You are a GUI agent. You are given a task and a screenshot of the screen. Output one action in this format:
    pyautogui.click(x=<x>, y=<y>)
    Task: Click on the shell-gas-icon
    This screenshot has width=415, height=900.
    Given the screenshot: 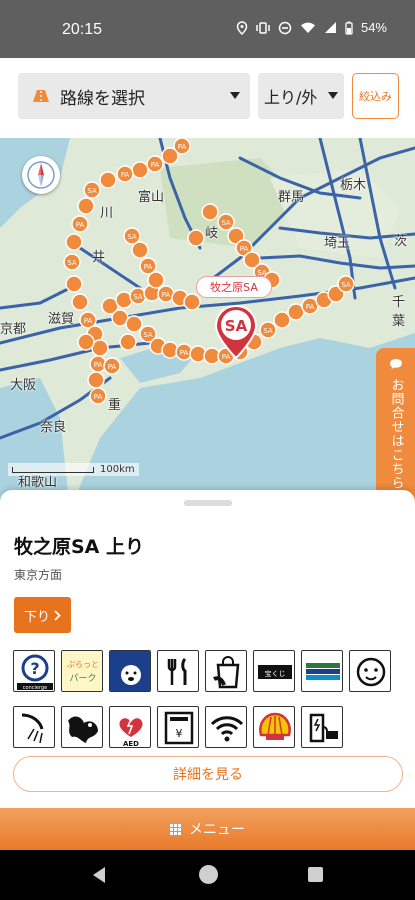 What is the action you would take?
    pyautogui.click(x=274, y=727)
    